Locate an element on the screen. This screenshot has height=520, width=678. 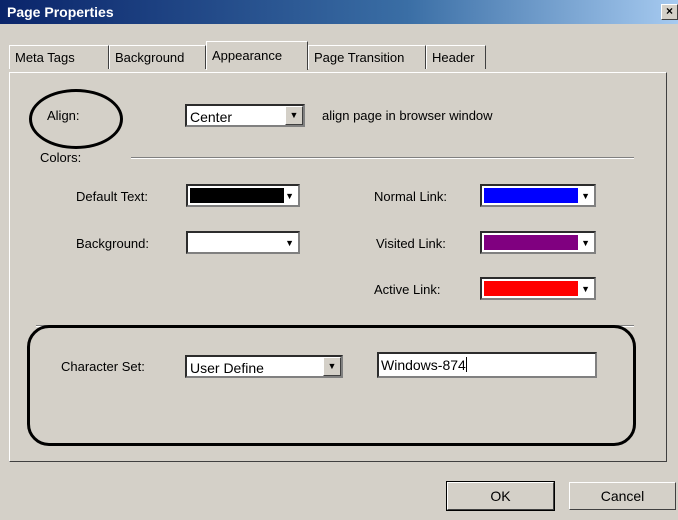
title-bar: Page Properties × is located at coordinates (339, 12).